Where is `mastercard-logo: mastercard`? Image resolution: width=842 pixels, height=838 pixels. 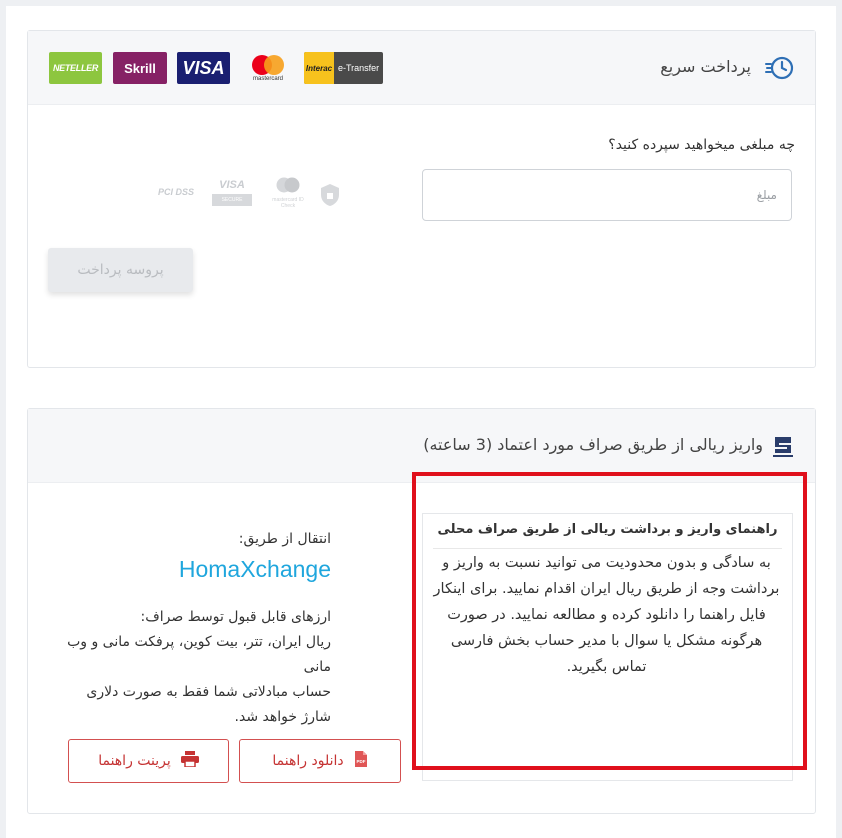
mastercard-logo: mastercard is located at coordinates (268, 68).